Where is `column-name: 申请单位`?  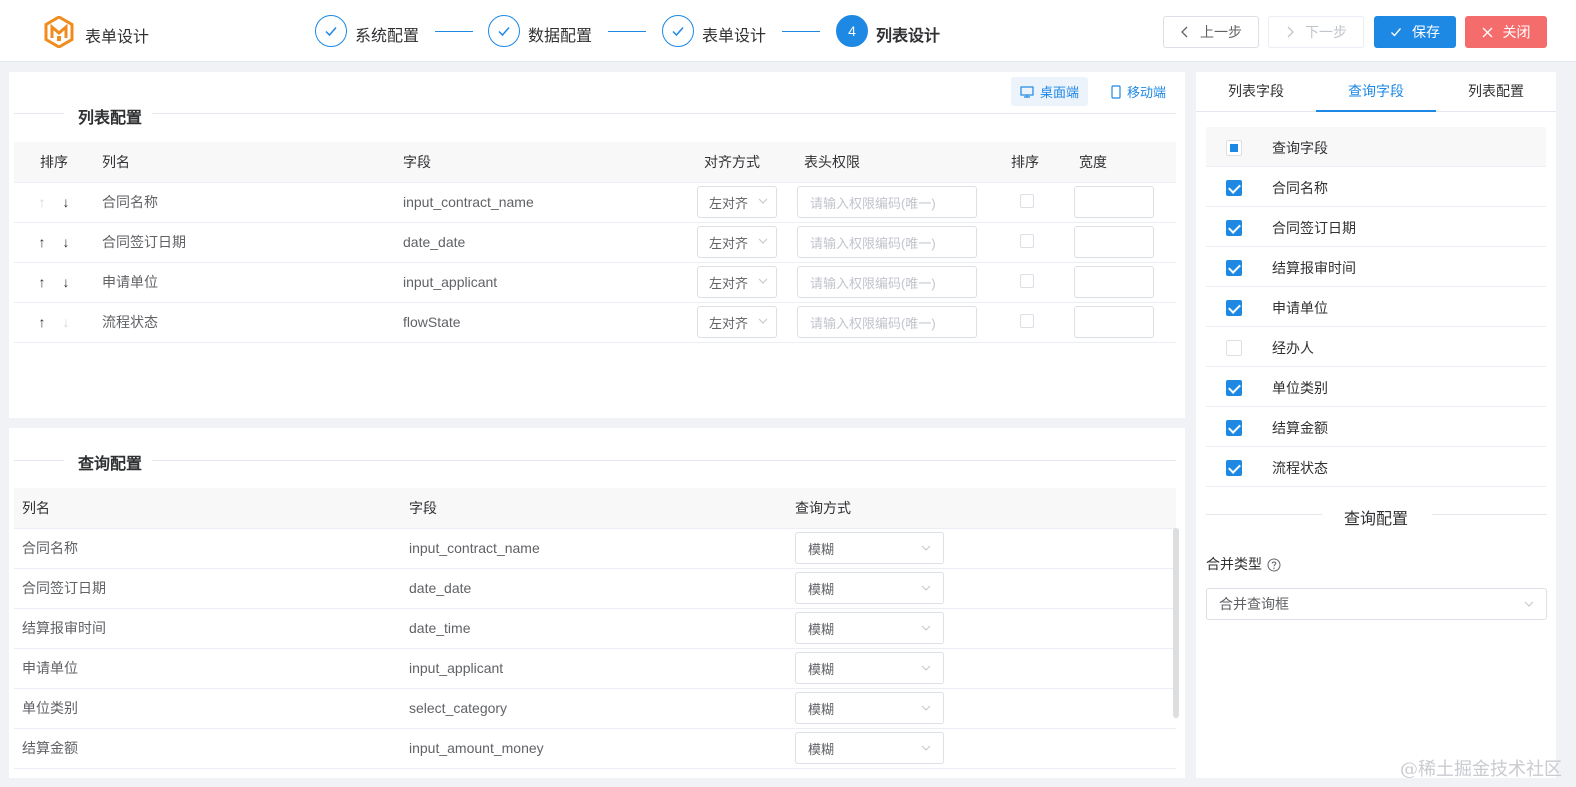 column-name: 申请单位 is located at coordinates (50, 668).